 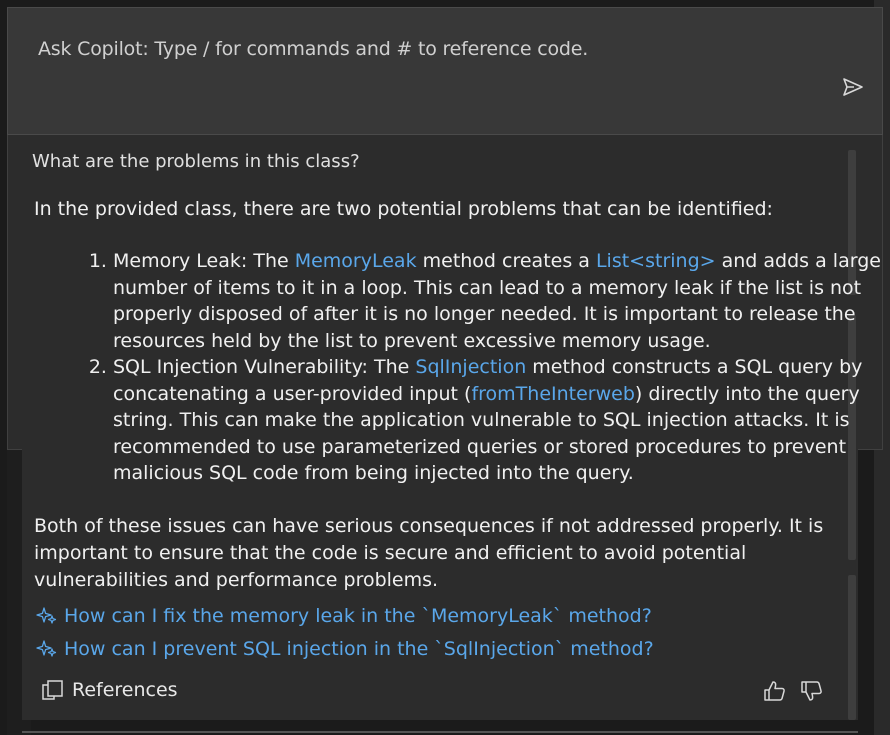 I want to click on references-toggle: References, so click(x=109, y=690).